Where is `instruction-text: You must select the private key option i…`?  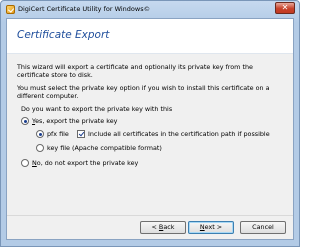
instruction-text: You must select the private key option i… is located at coordinates (143, 92).